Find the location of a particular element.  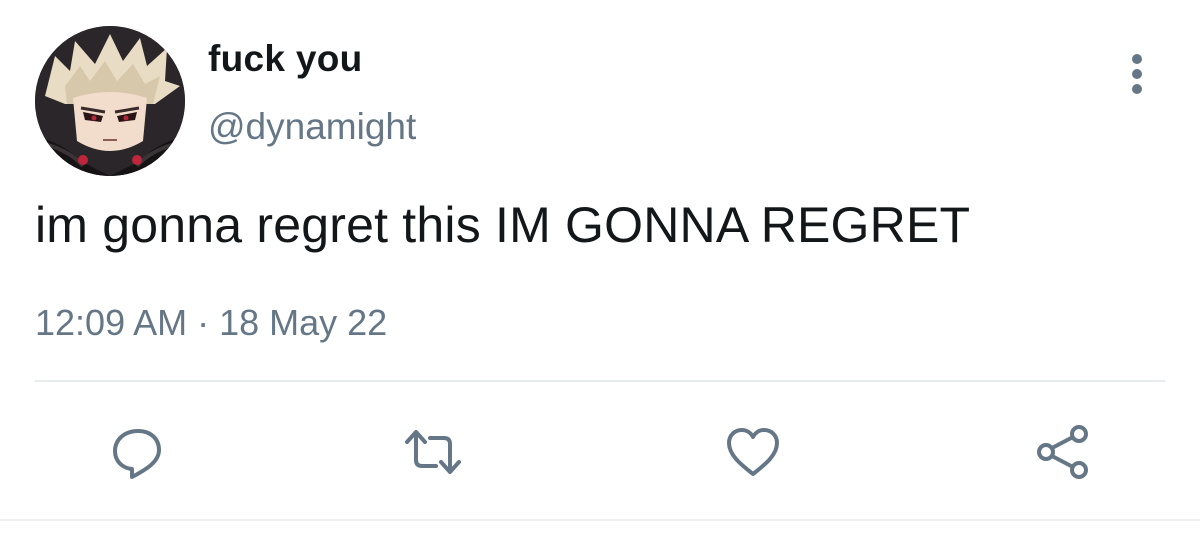

user-handle: @dynamight is located at coordinates (312, 127).